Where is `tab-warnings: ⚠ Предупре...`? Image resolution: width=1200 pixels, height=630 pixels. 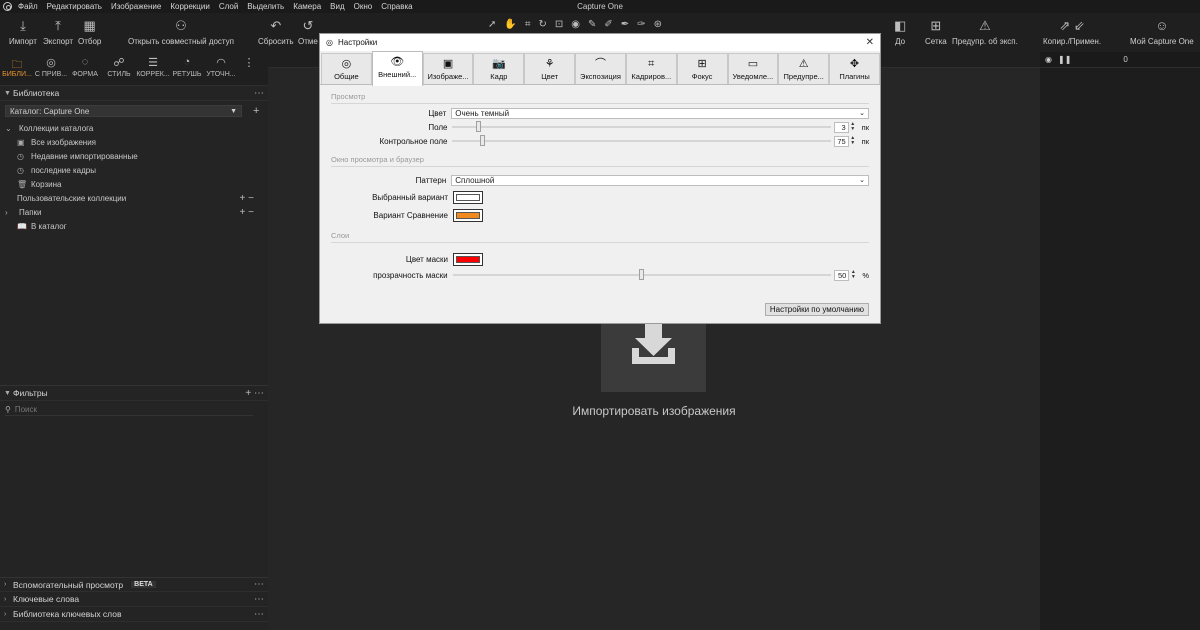 tab-warnings: ⚠ Предупре... is located at coordinates (804, 68).